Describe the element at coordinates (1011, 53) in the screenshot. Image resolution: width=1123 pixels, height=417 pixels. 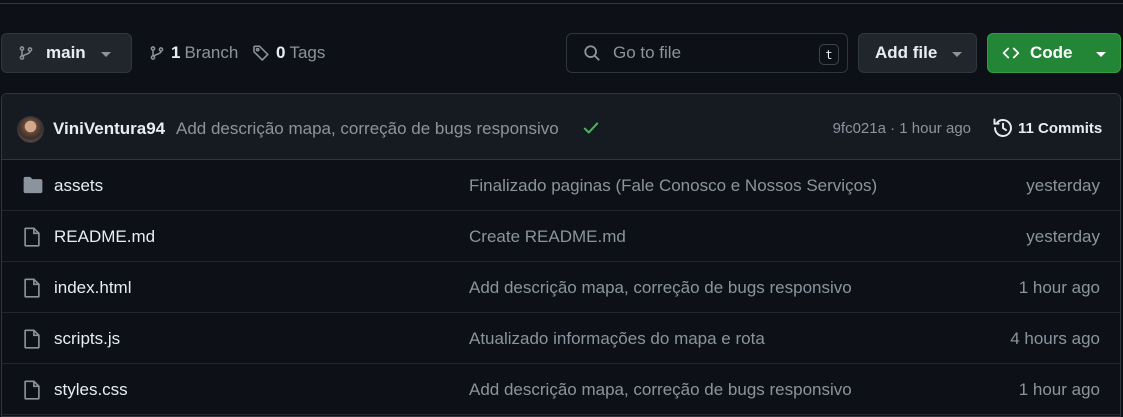
I see `code-icon` at that location.